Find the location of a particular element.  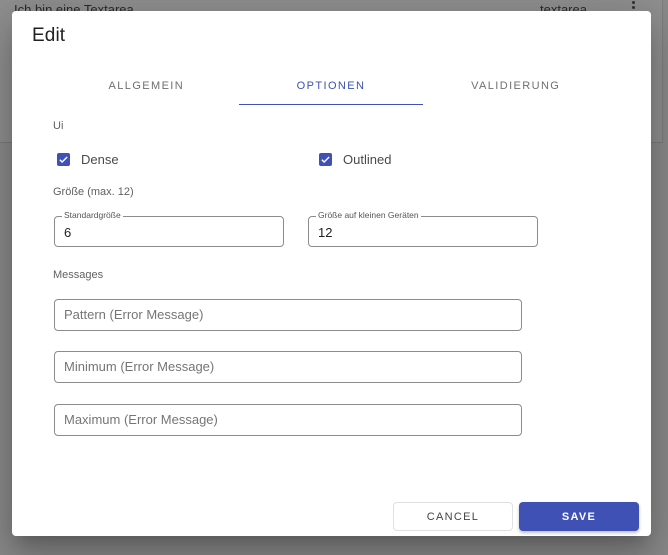

messages-section-label: Messages is located at coordinates (78, 275).